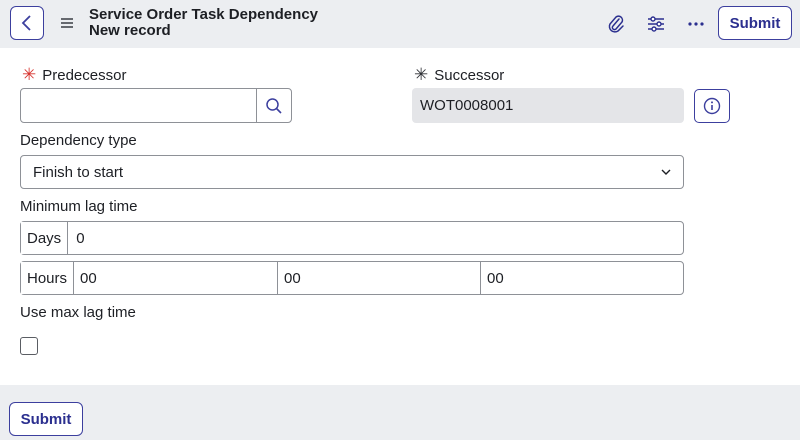  Describe the element at coordinates (29, 346) in the screenshot. I see `use-max-lag-checkbox` at that location.